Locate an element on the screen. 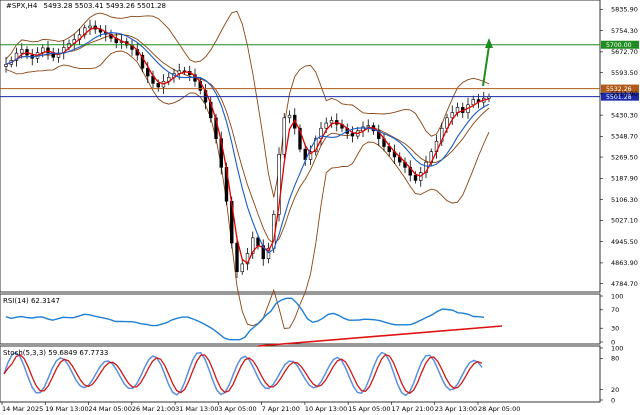  x-tick-label: 19 Mar 13:00 is located at coordinates (66, 409).